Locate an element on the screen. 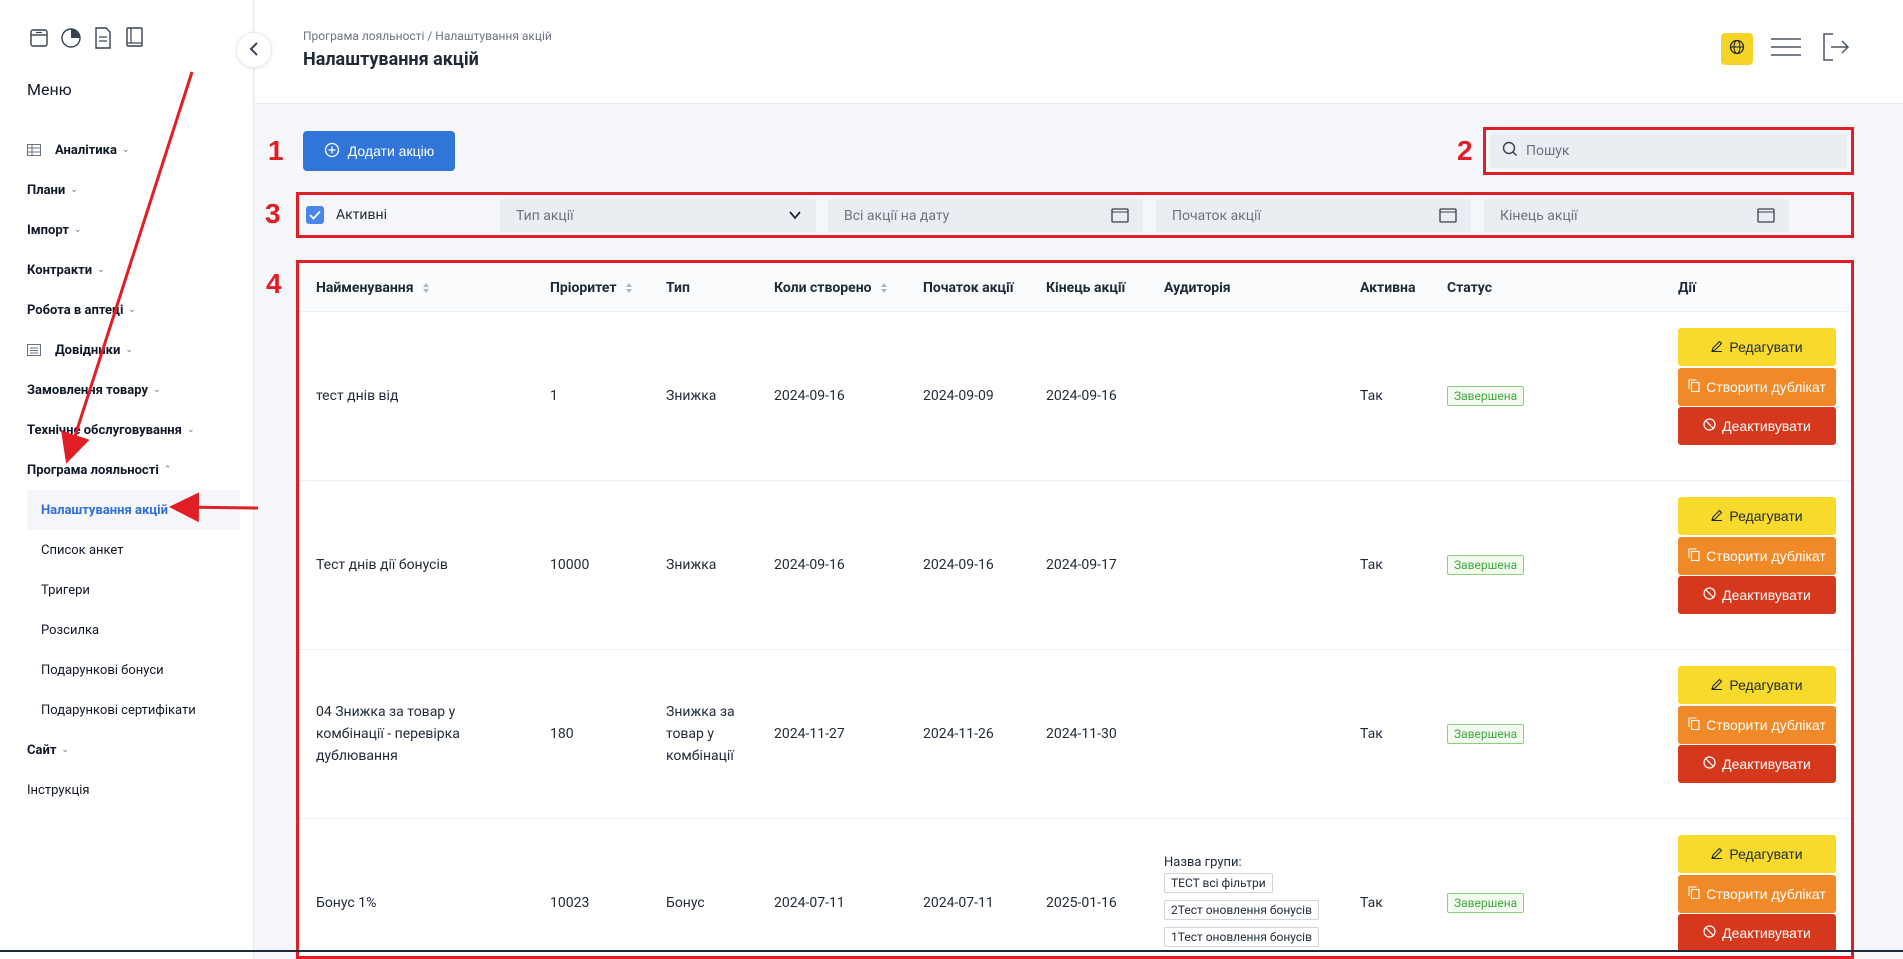 The height and width of the screenshot is (959, 1903). sidebar-item-label: Технічне обслуговування is located at coordinates (104, 430).